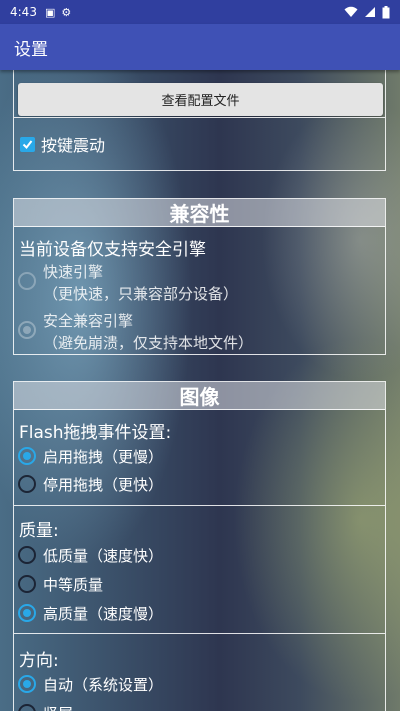  Describe the element at coordinates (199, 396) in the screenshot. I see `image-header: 图像` at that location.